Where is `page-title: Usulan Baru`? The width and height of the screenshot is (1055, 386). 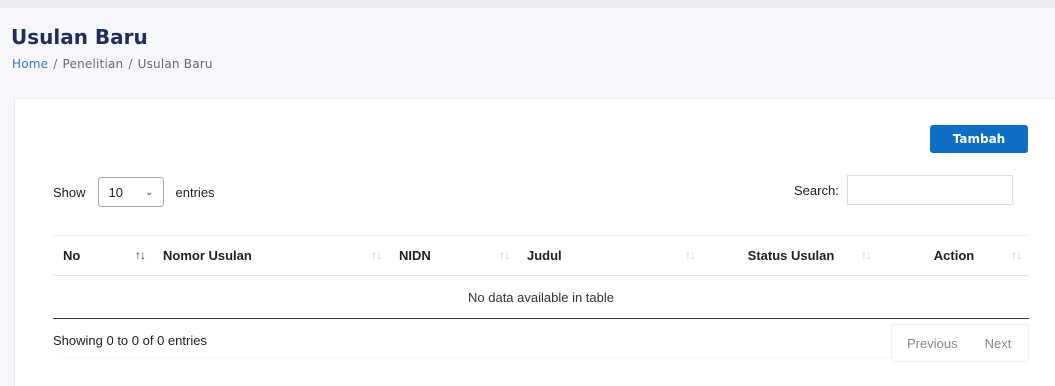
page-title: Usulan Baru is located at coordinates (79, 37).